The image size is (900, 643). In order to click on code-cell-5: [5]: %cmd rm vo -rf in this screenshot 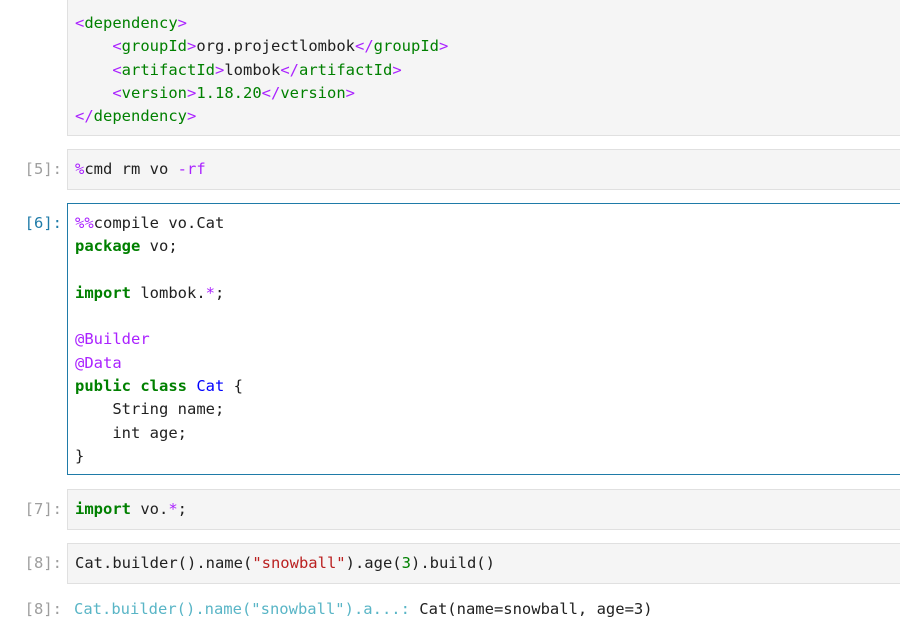, I will do `click(450, 169)`.